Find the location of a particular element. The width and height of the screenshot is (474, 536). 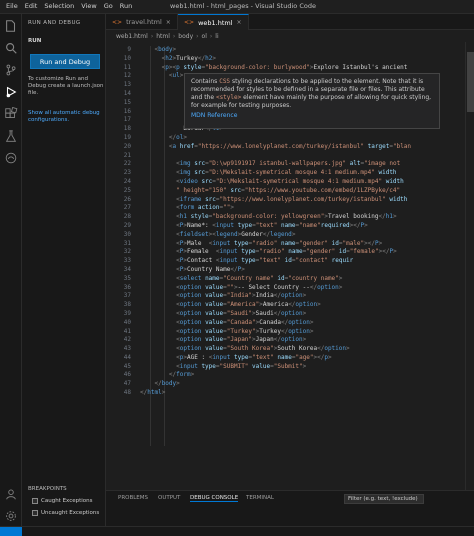

code-line: <option value="America">America</option> is located at coordinates (307, 305).